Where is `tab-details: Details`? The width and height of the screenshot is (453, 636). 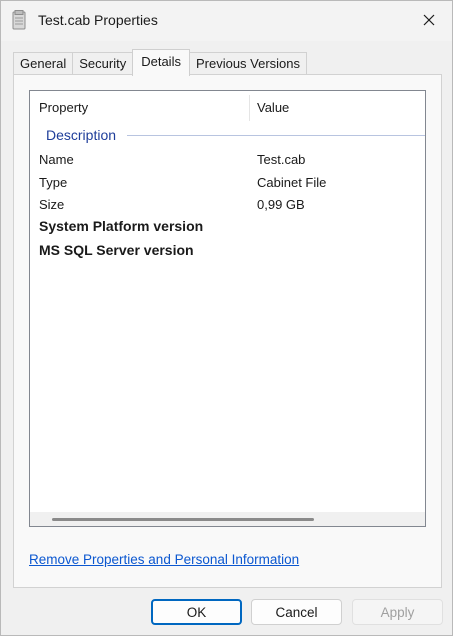
tab-details: Details is located at coordinates (161, 62).